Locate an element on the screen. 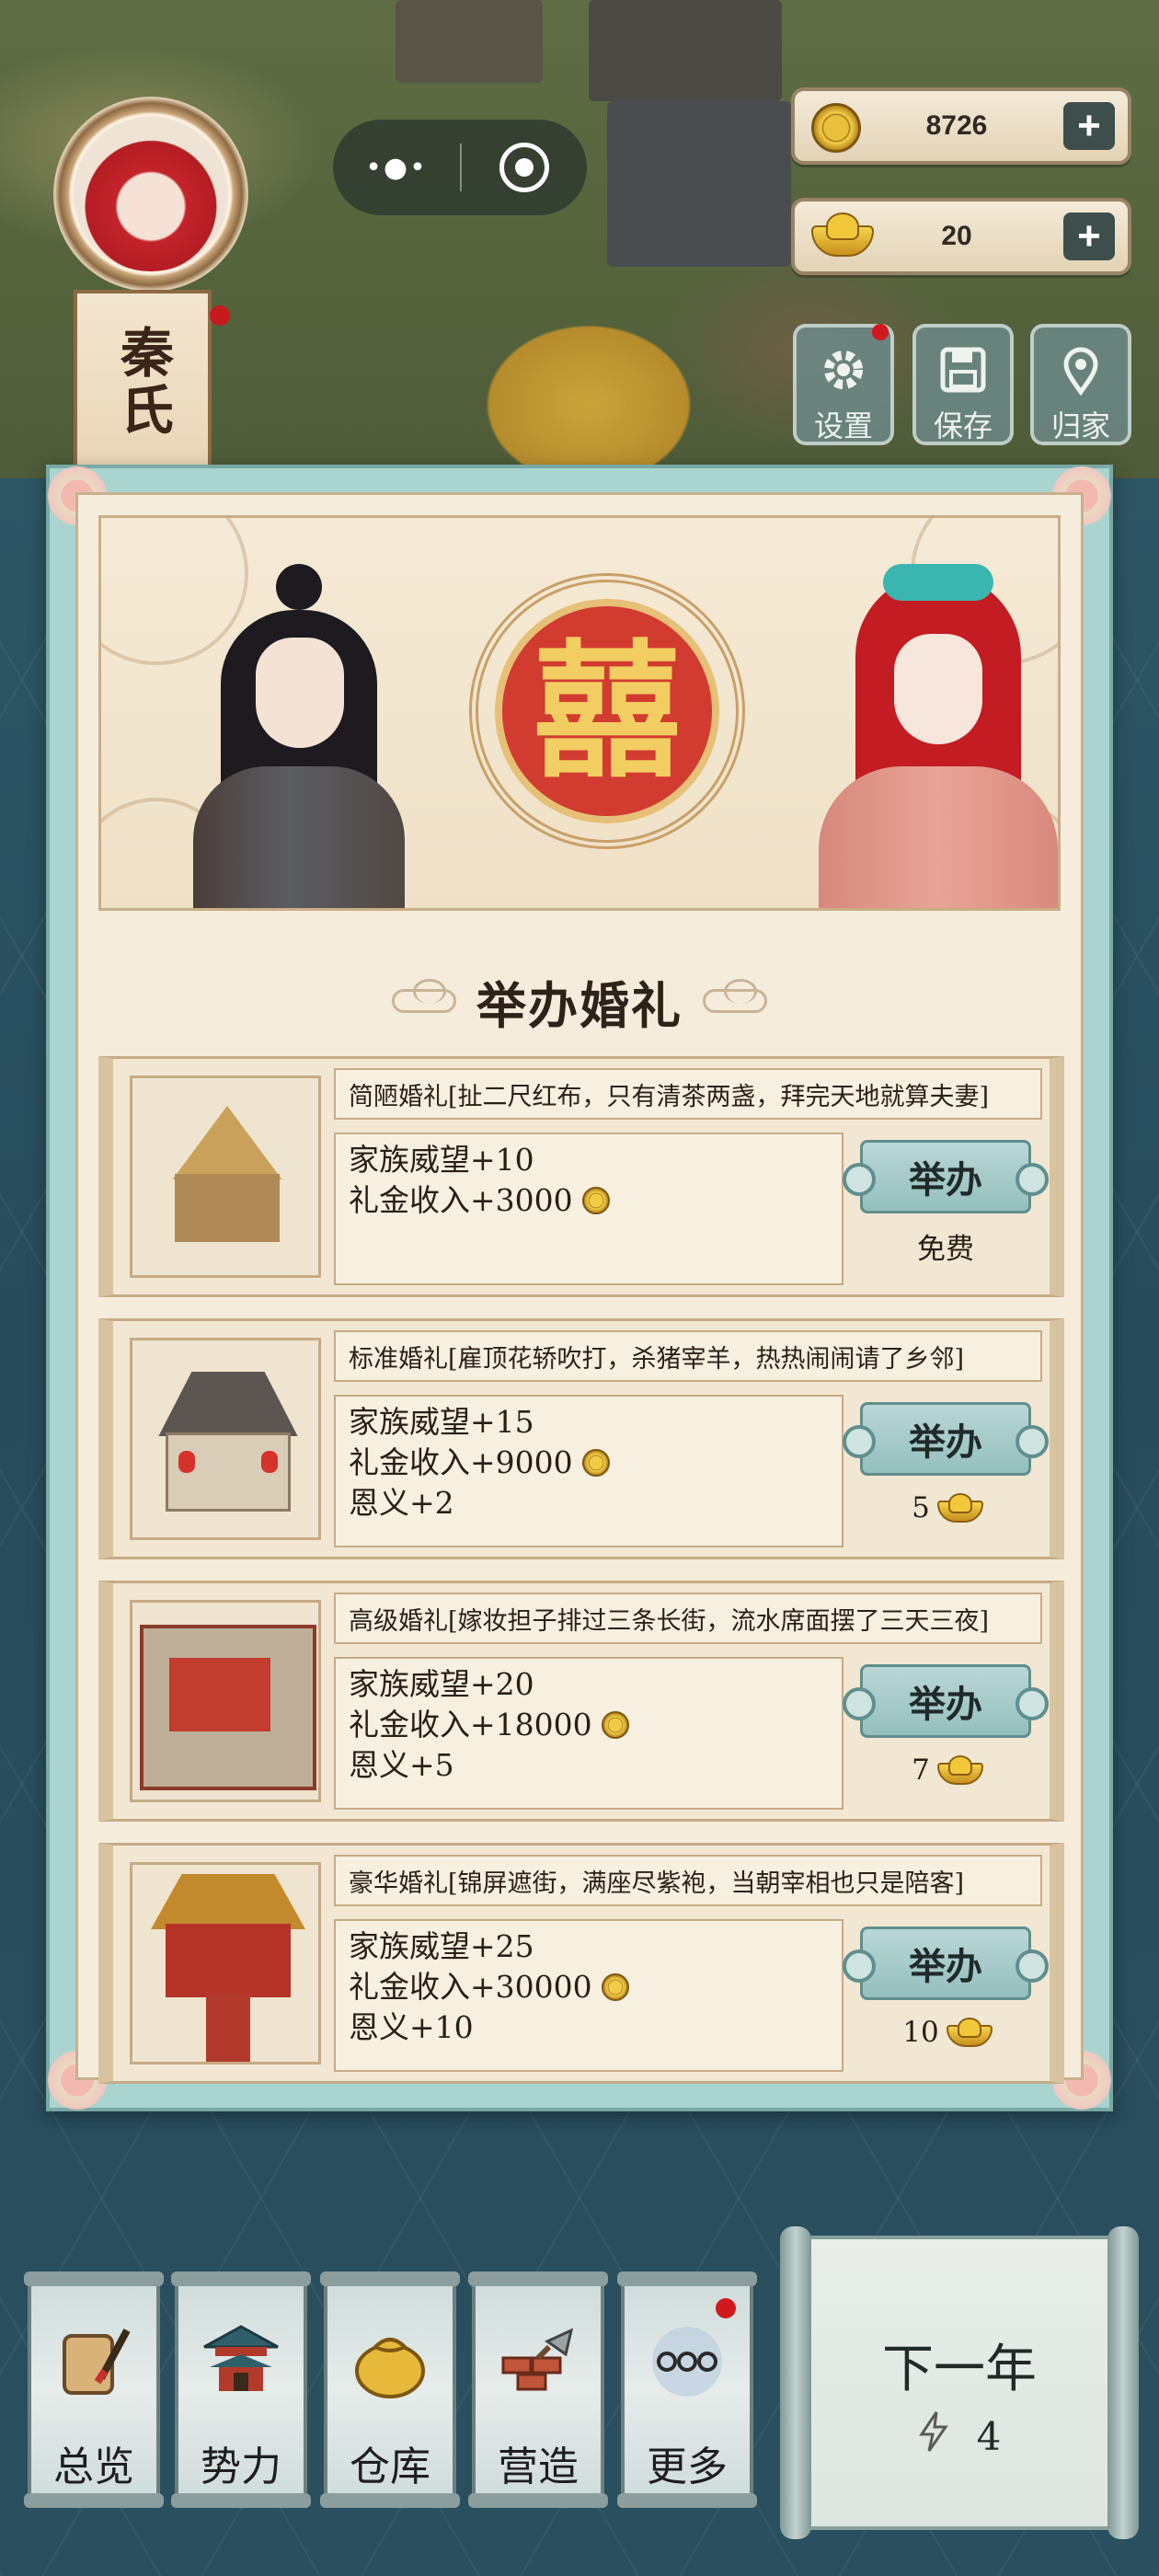 The width and height of the screenshot is (1159, 2576). next-year-button: 下一年 4 is located at coordinates (959, 2382).